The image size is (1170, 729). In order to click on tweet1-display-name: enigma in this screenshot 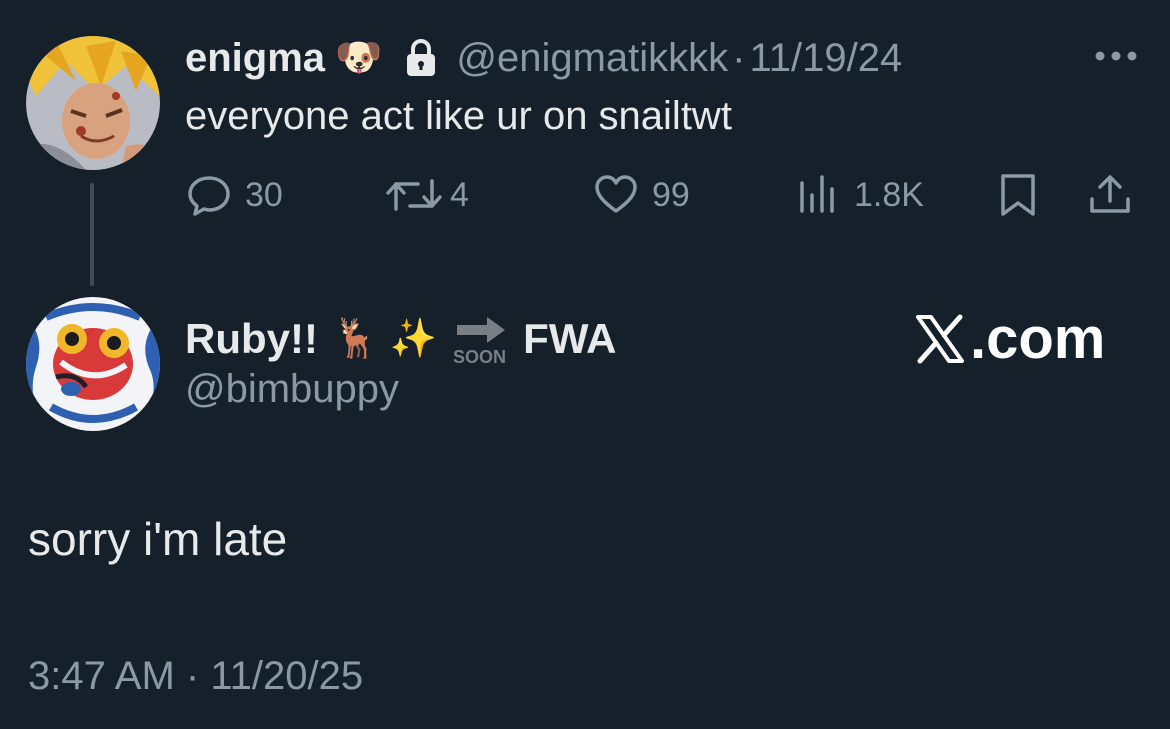, I will do `click(255, 58)`.